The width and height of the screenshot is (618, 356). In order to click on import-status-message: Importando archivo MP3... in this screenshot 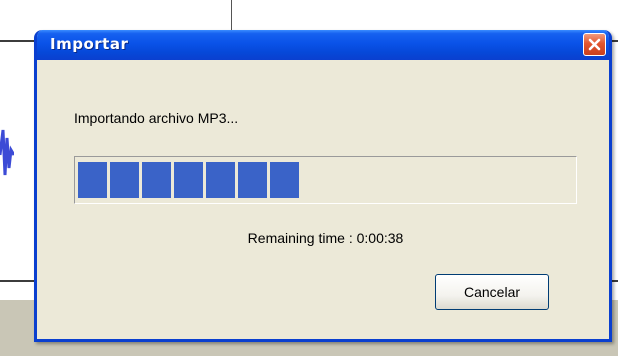, I will do `click(156, 118)`.